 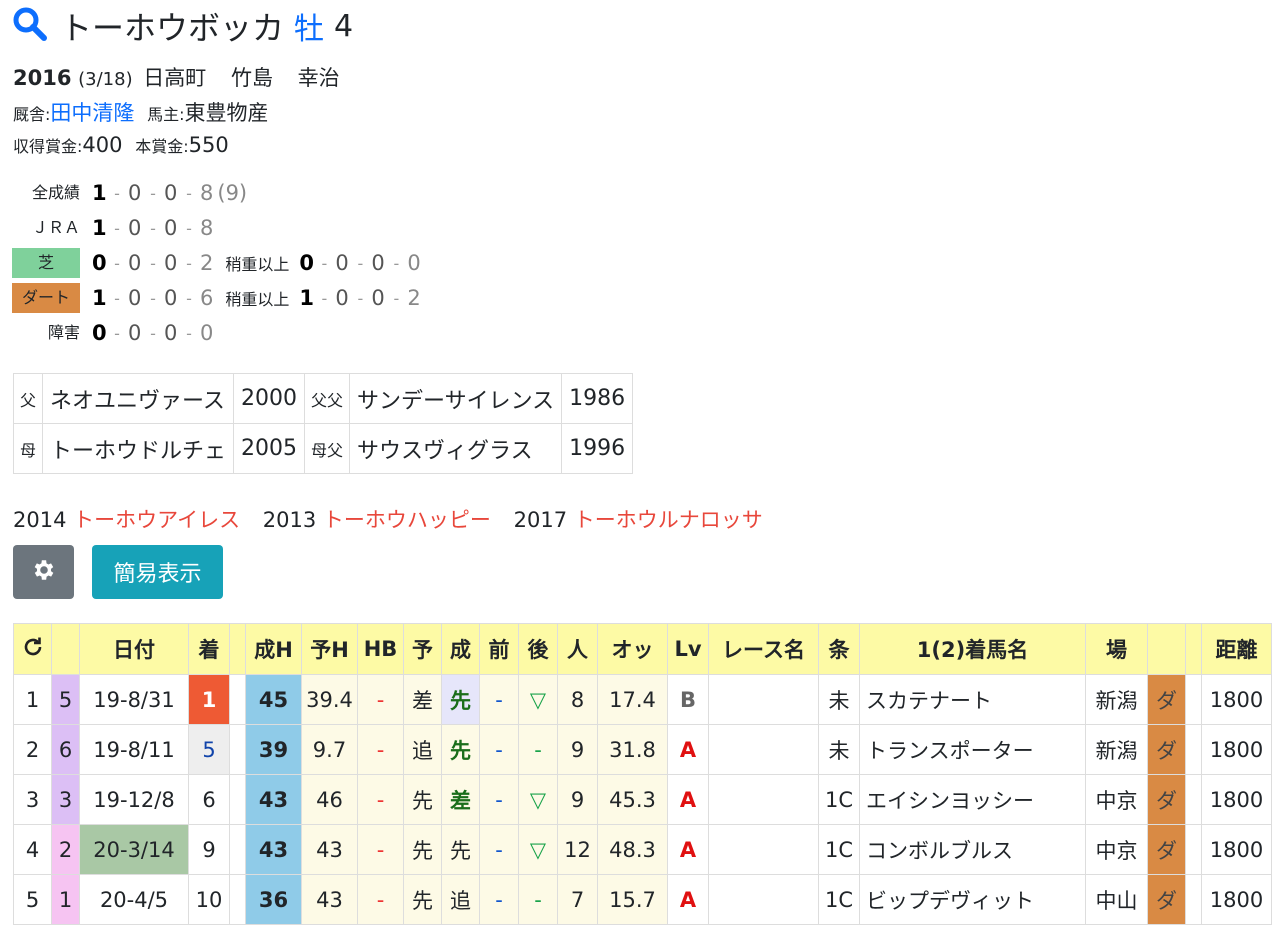 What do you see at coordinates (273, 649) in the screenshot?
I see `col-seiseki-h: 成H` at bounding box center [273, 649].